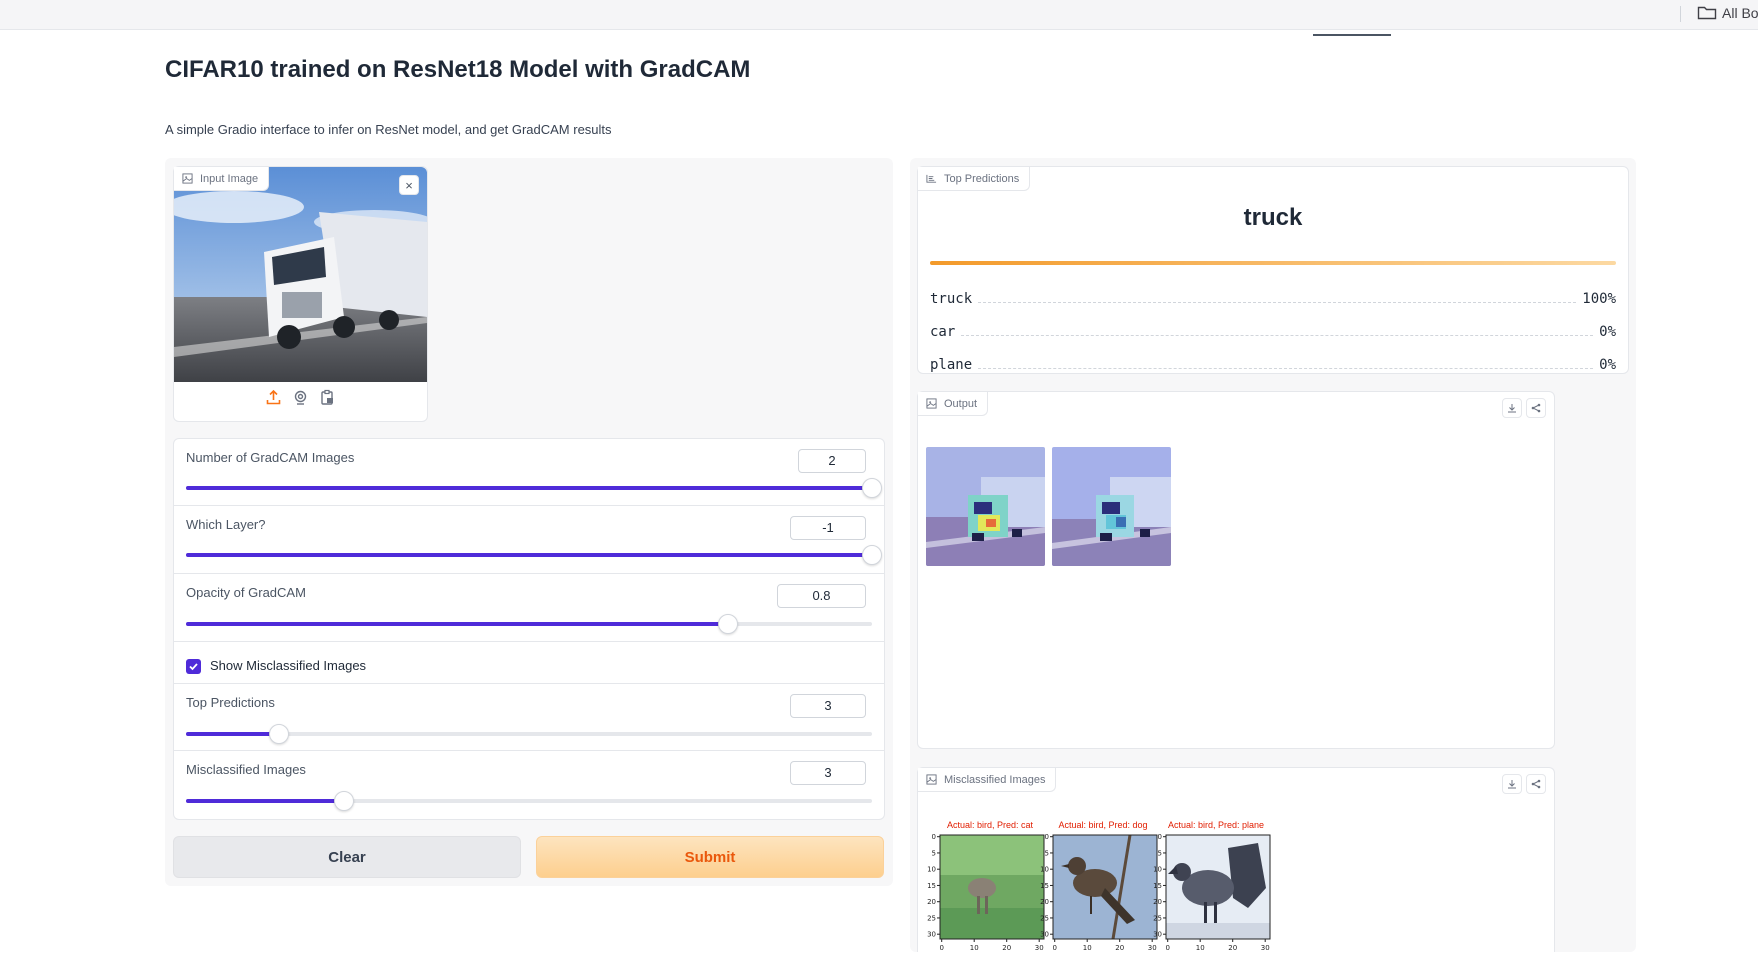  What do you see at coordinates (951, 365) in the screenshot?
I see `prediction-class: plane` at bounding box center [951, 365].